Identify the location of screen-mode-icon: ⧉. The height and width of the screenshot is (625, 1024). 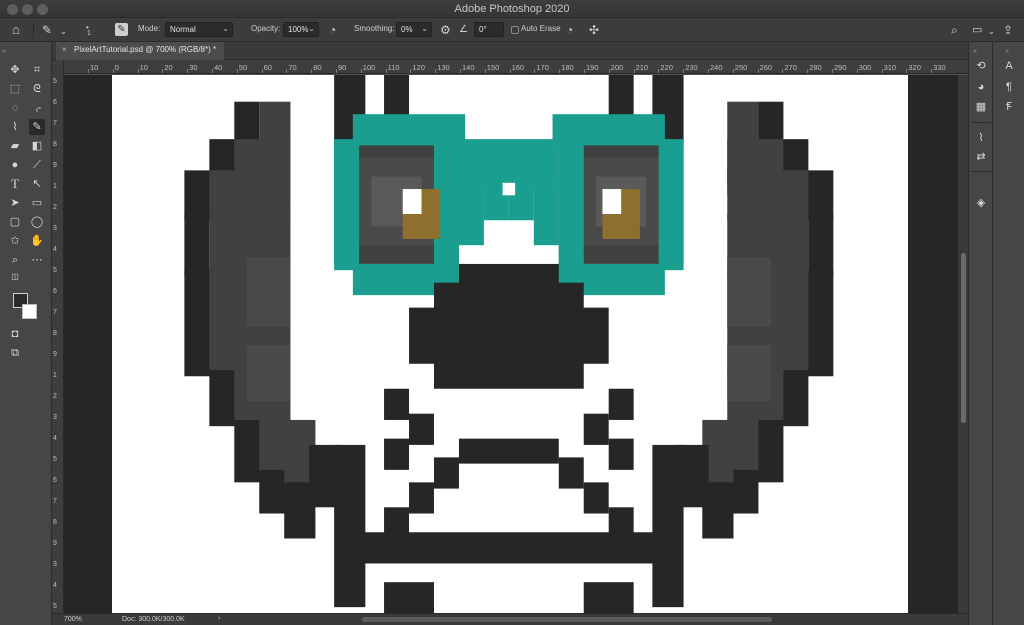
(15, 353).